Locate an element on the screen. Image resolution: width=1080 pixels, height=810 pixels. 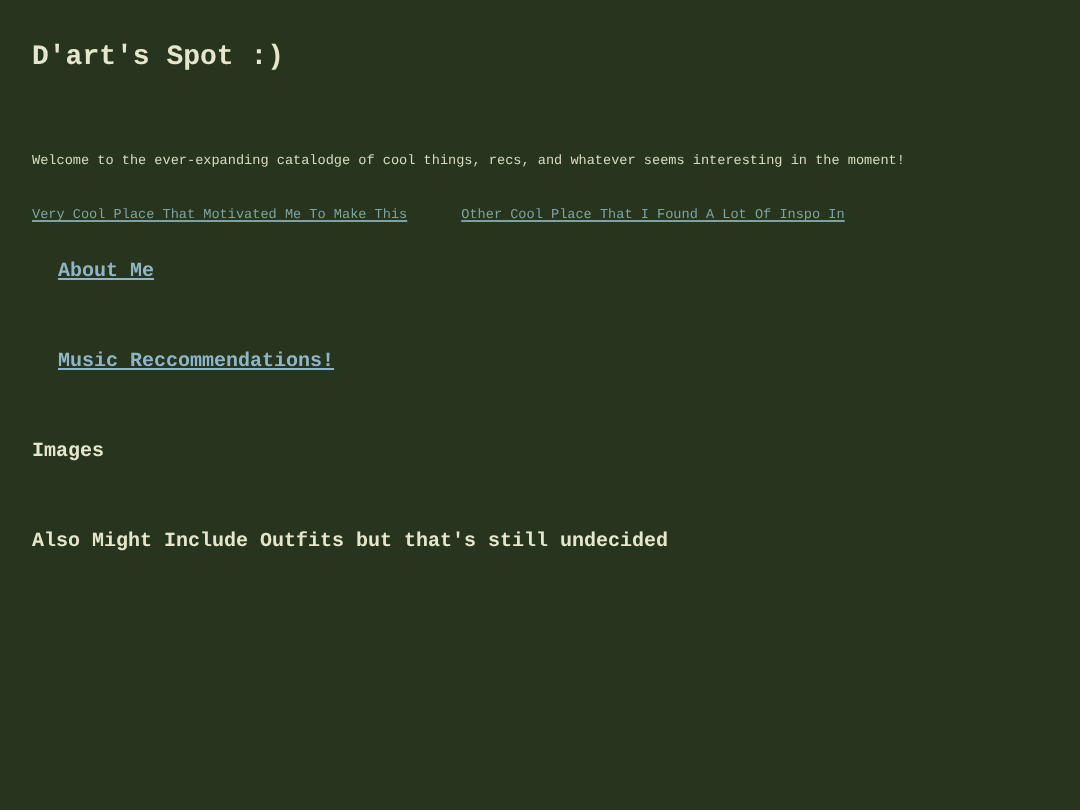
section-heading: Images is located at coordinates (69, 454).